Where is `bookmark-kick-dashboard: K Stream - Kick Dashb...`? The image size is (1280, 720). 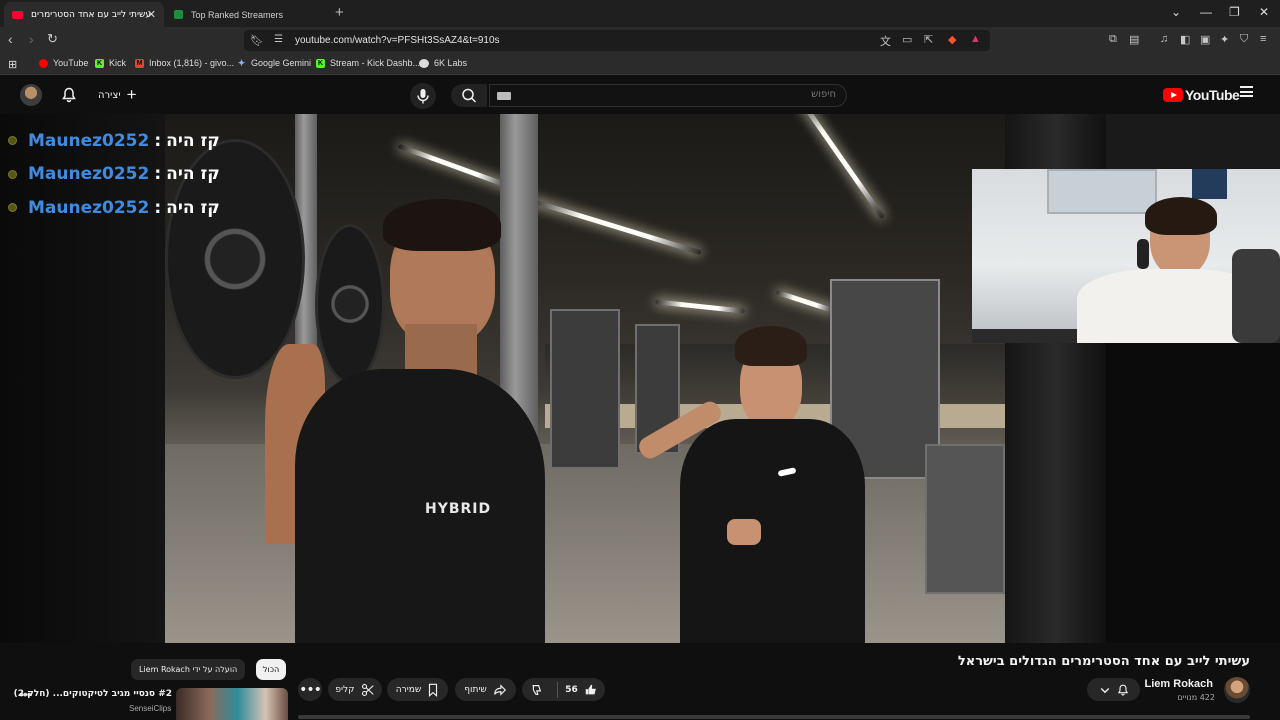 bookmark-kick-dashboard: K Stream - Kick Dashb... is located at coordinates (368, 63).